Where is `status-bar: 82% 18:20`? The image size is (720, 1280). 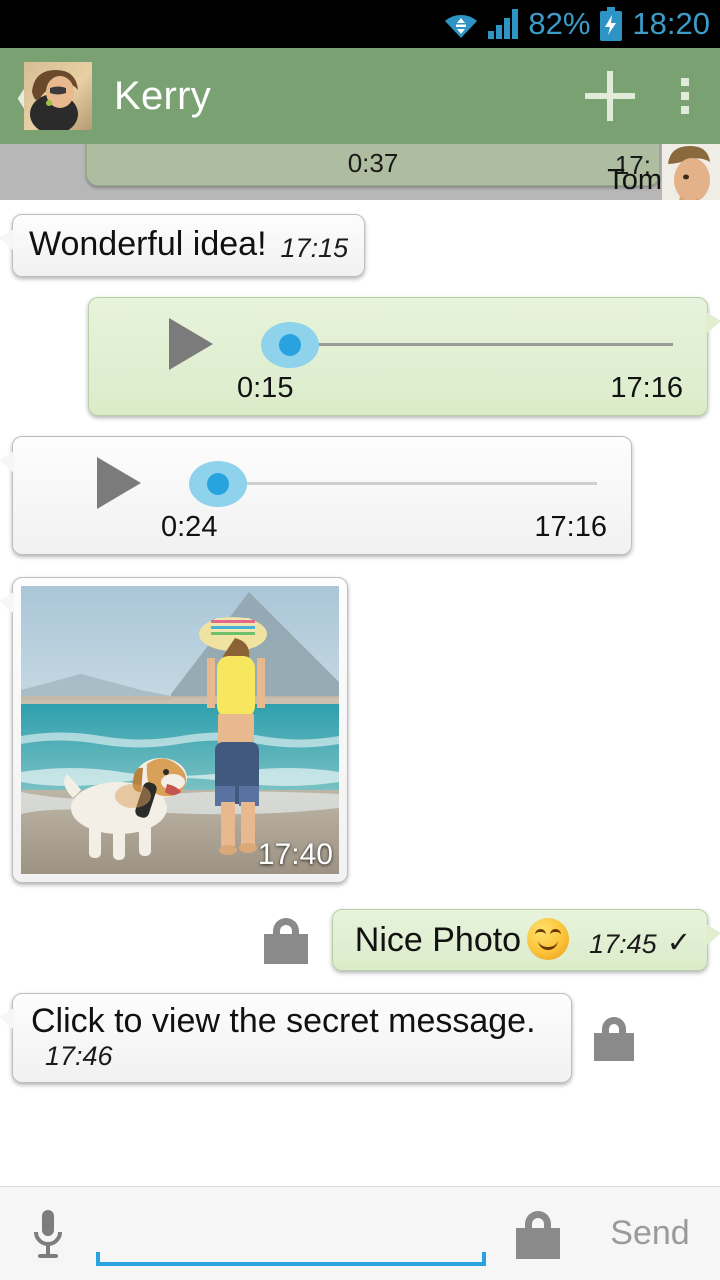
status-bar: 82% 18:20 is located at coordinates (360, 24).